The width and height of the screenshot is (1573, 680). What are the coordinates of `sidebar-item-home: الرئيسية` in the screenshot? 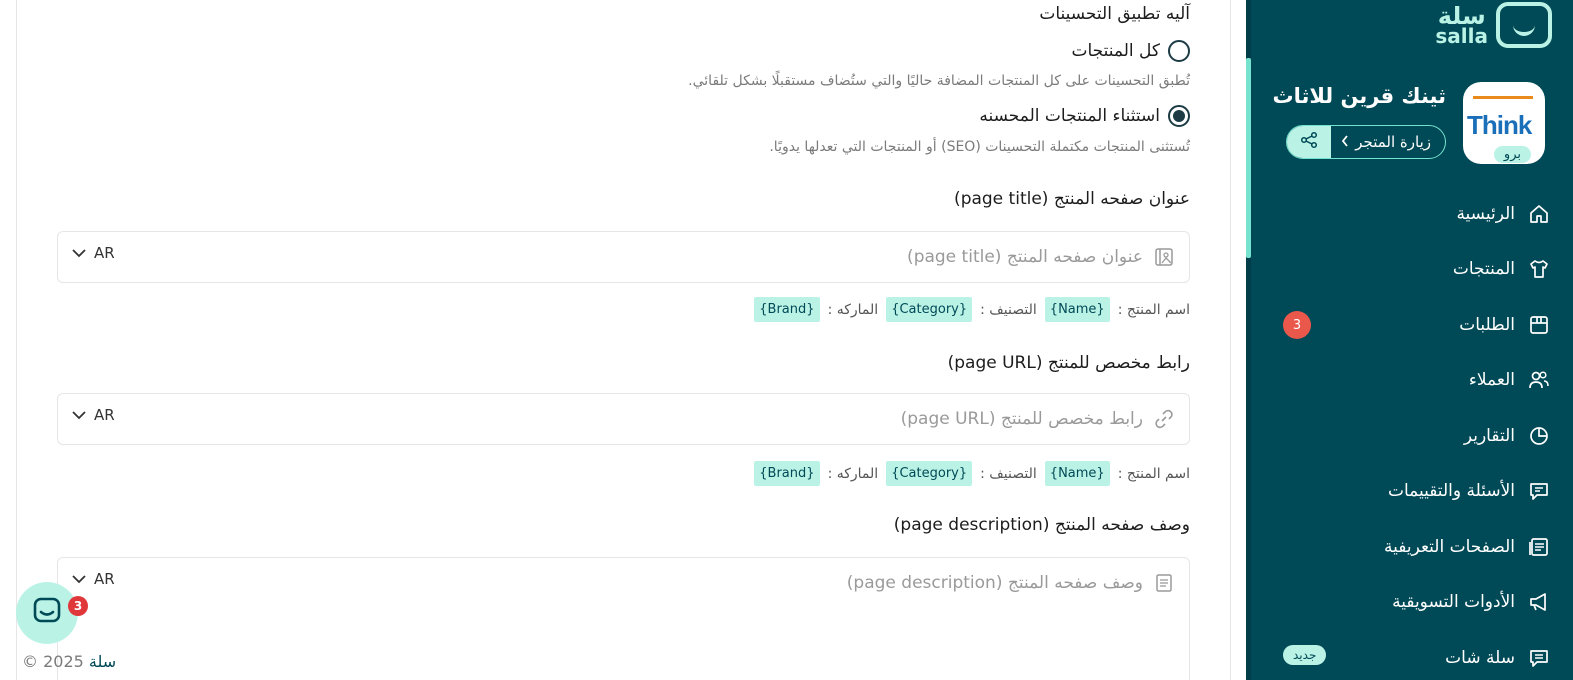 It's located at (1413, 214).